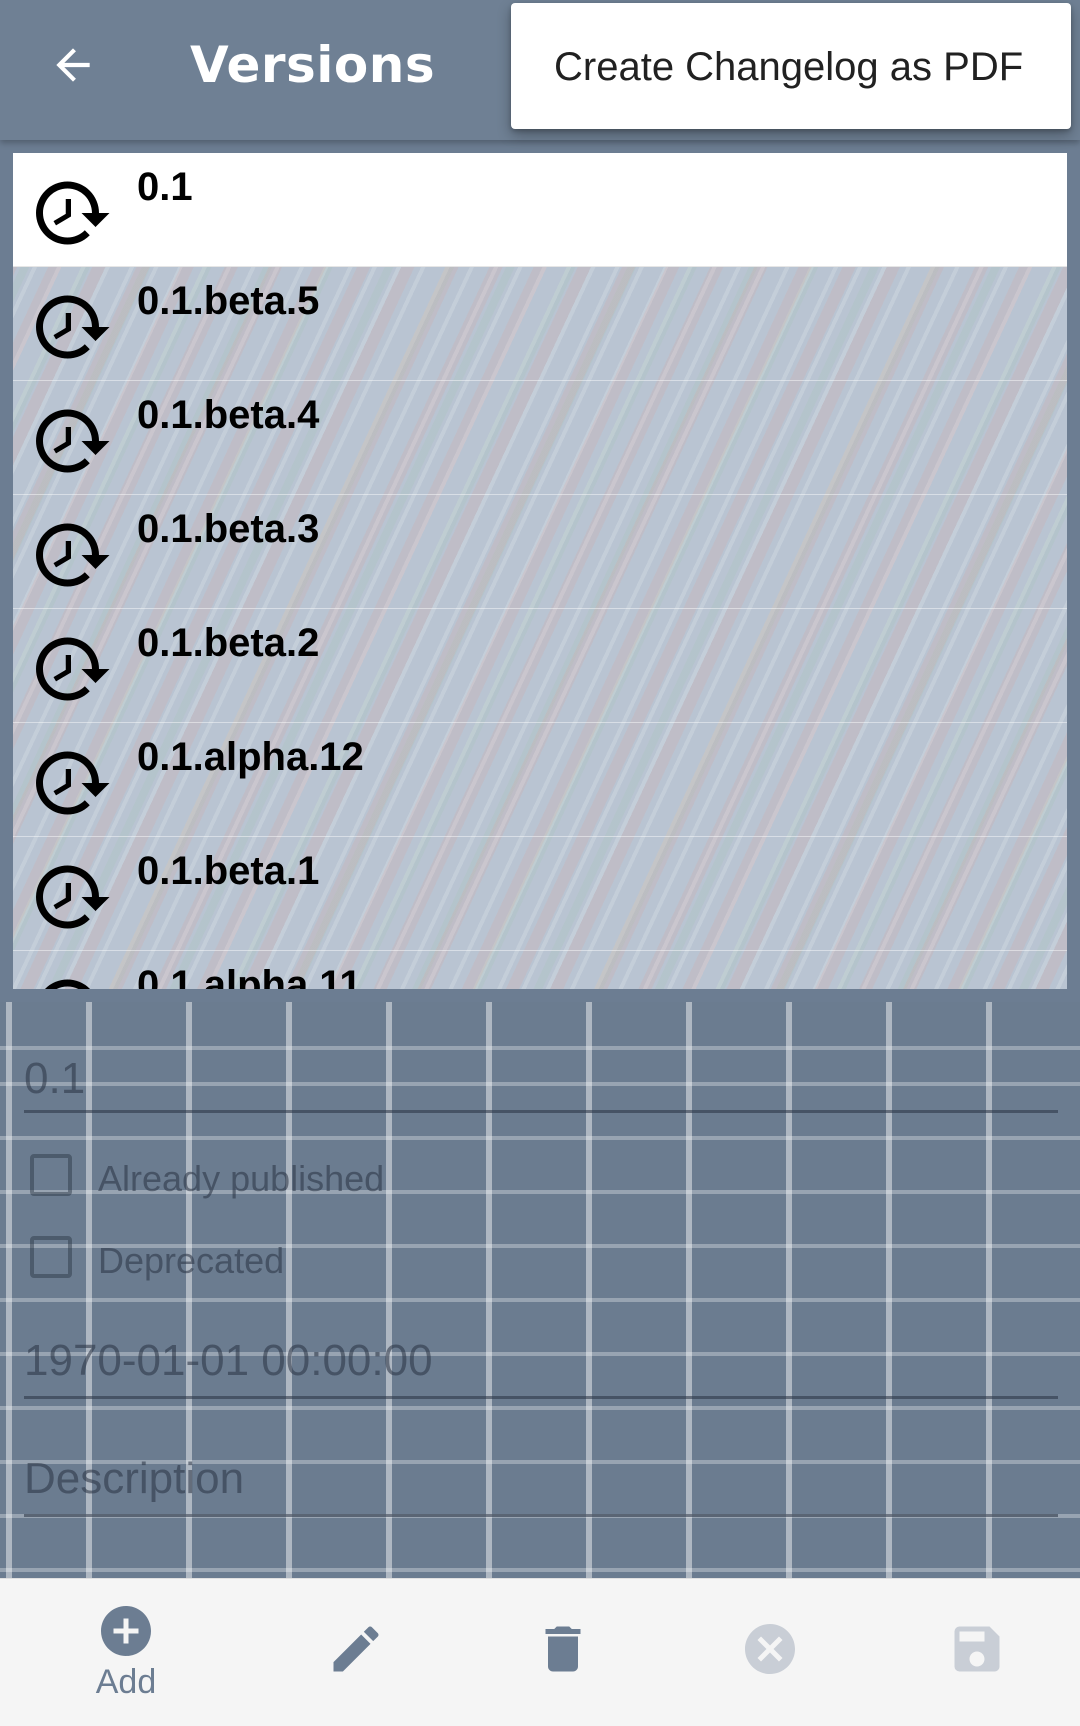  What do you see at coordinates (313, 65) in the screenshot?
I see `page-title: Versions` at bounding box center [313, 65].